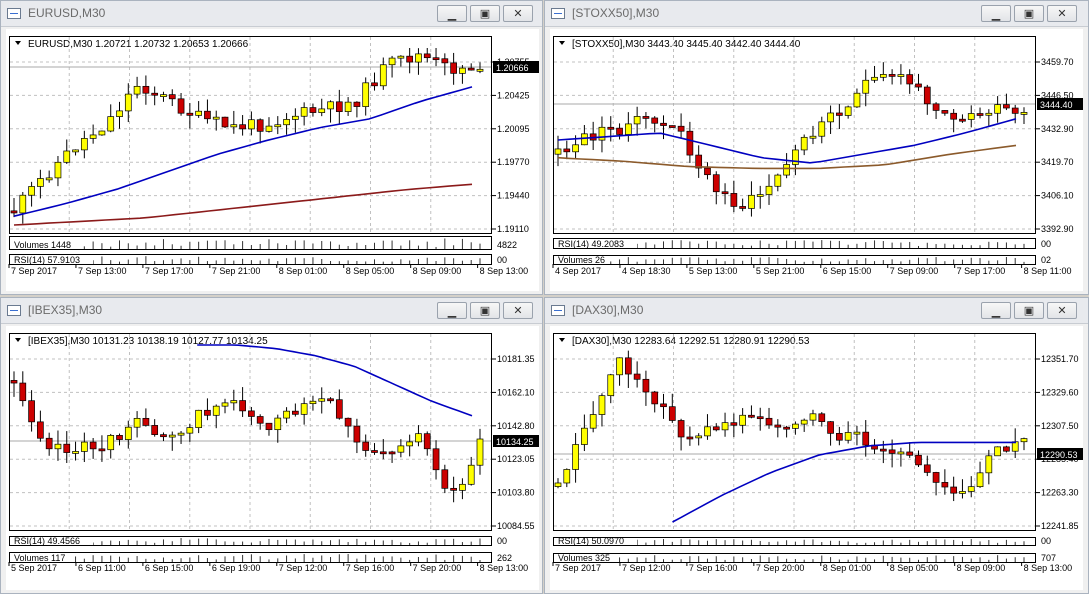  Describe the element at coordinates (1048, 271) in the screenshot. I see `time-axis-label: 8 Sep 11:00` at that location.